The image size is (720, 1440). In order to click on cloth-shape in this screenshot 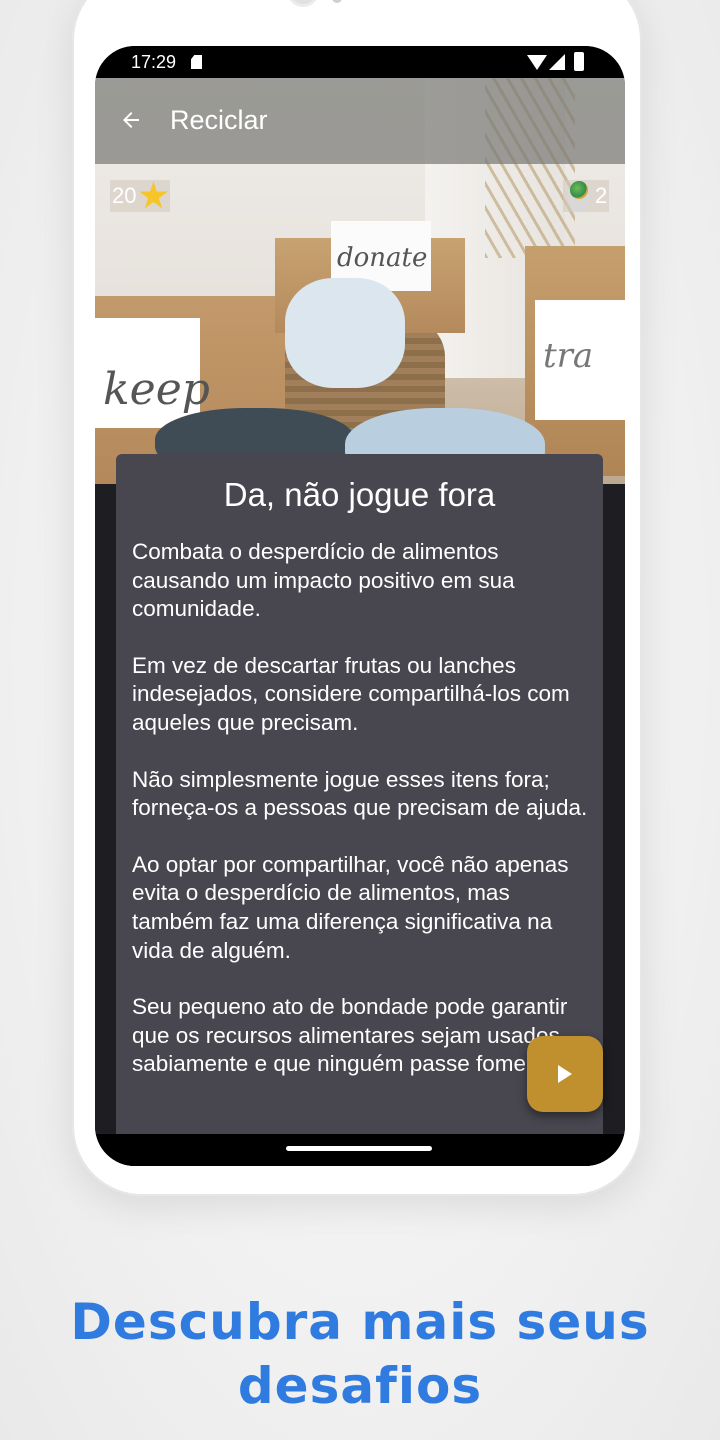, I will do `click(345, 333)`.